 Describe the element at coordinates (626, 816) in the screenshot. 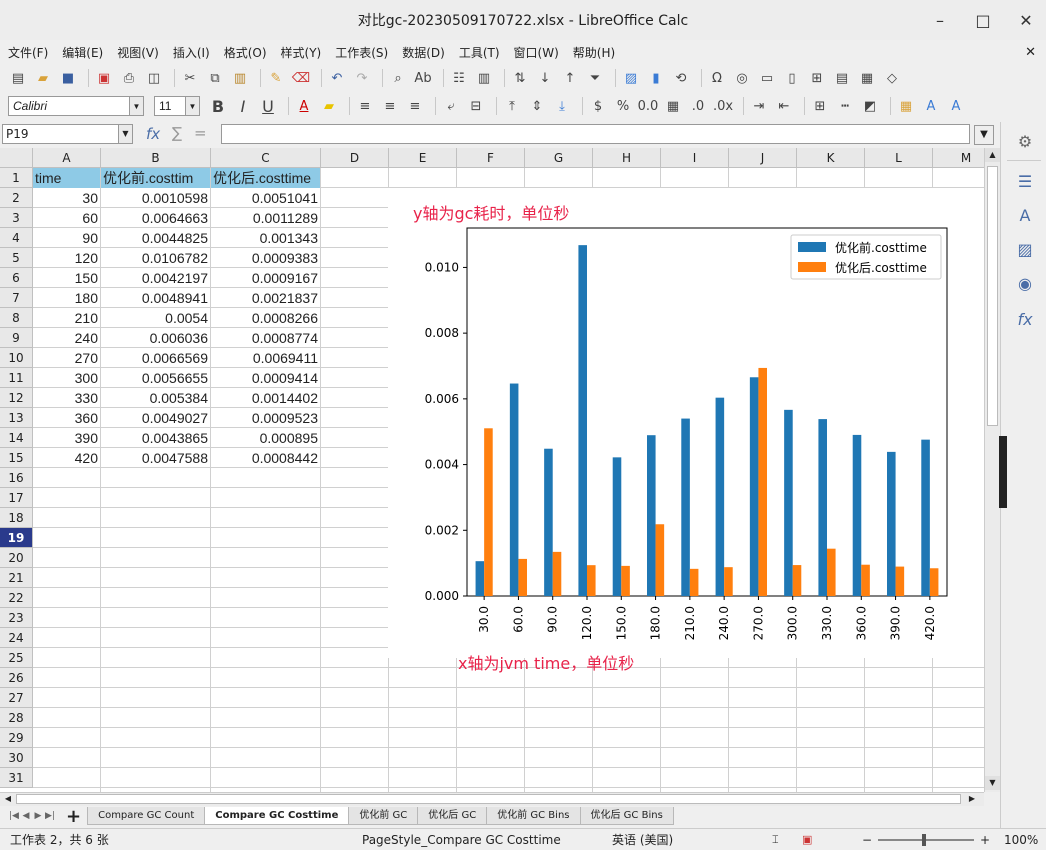

I see `tab-after-gc-bins: 优化后 GC Bins` at that location.